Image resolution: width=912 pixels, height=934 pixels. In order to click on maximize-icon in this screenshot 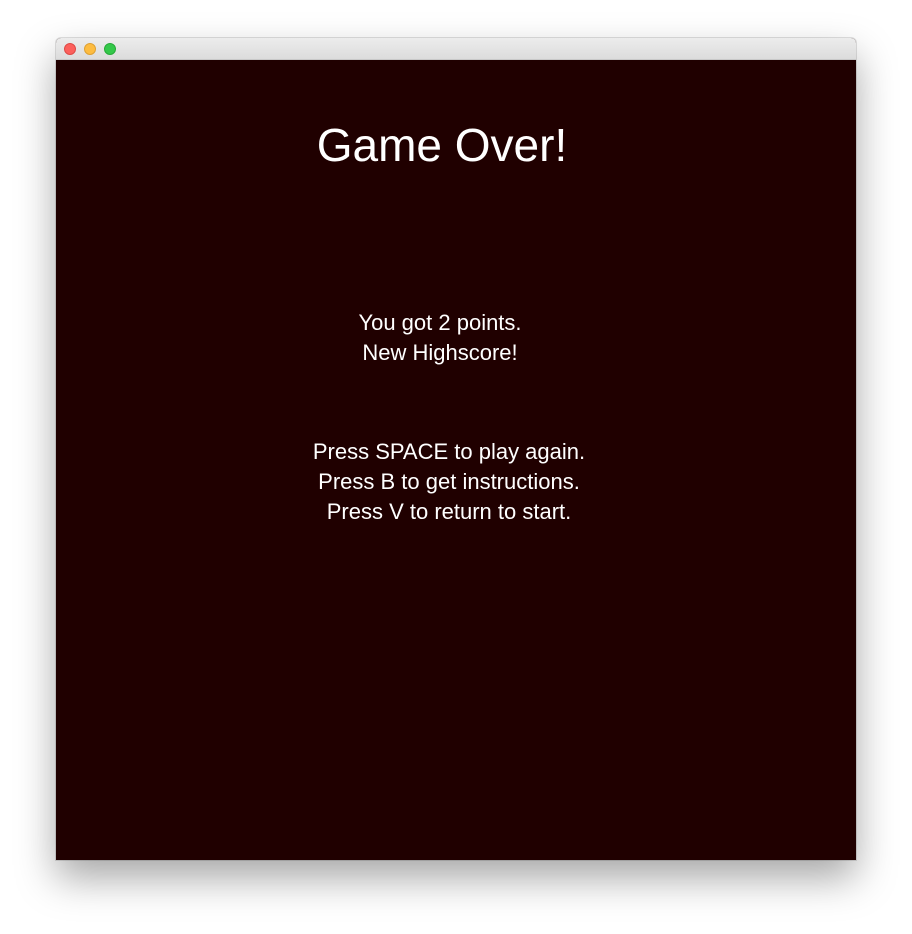, I will do `click(110, 49)`.